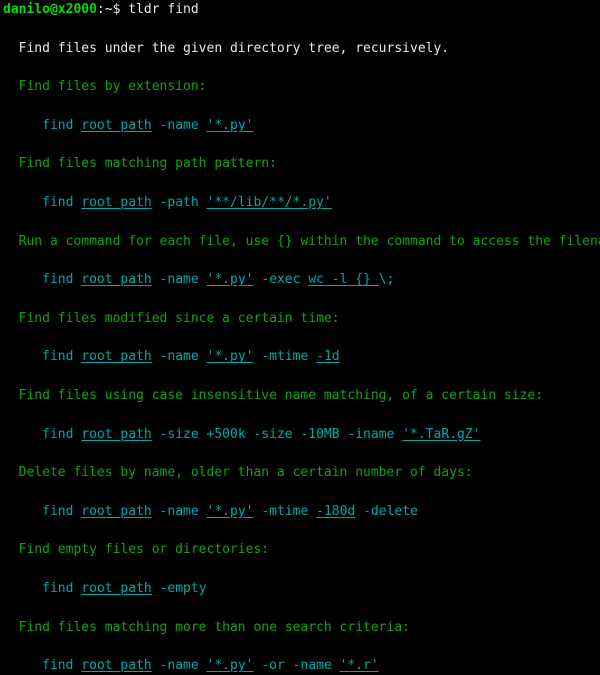 Image resolution: width=600 pixels, height=675 pixels. What do you see at coordinates (296, 666) in the screenshot?
I see `command-literal: -or -name` at bounding box center [296, 666].